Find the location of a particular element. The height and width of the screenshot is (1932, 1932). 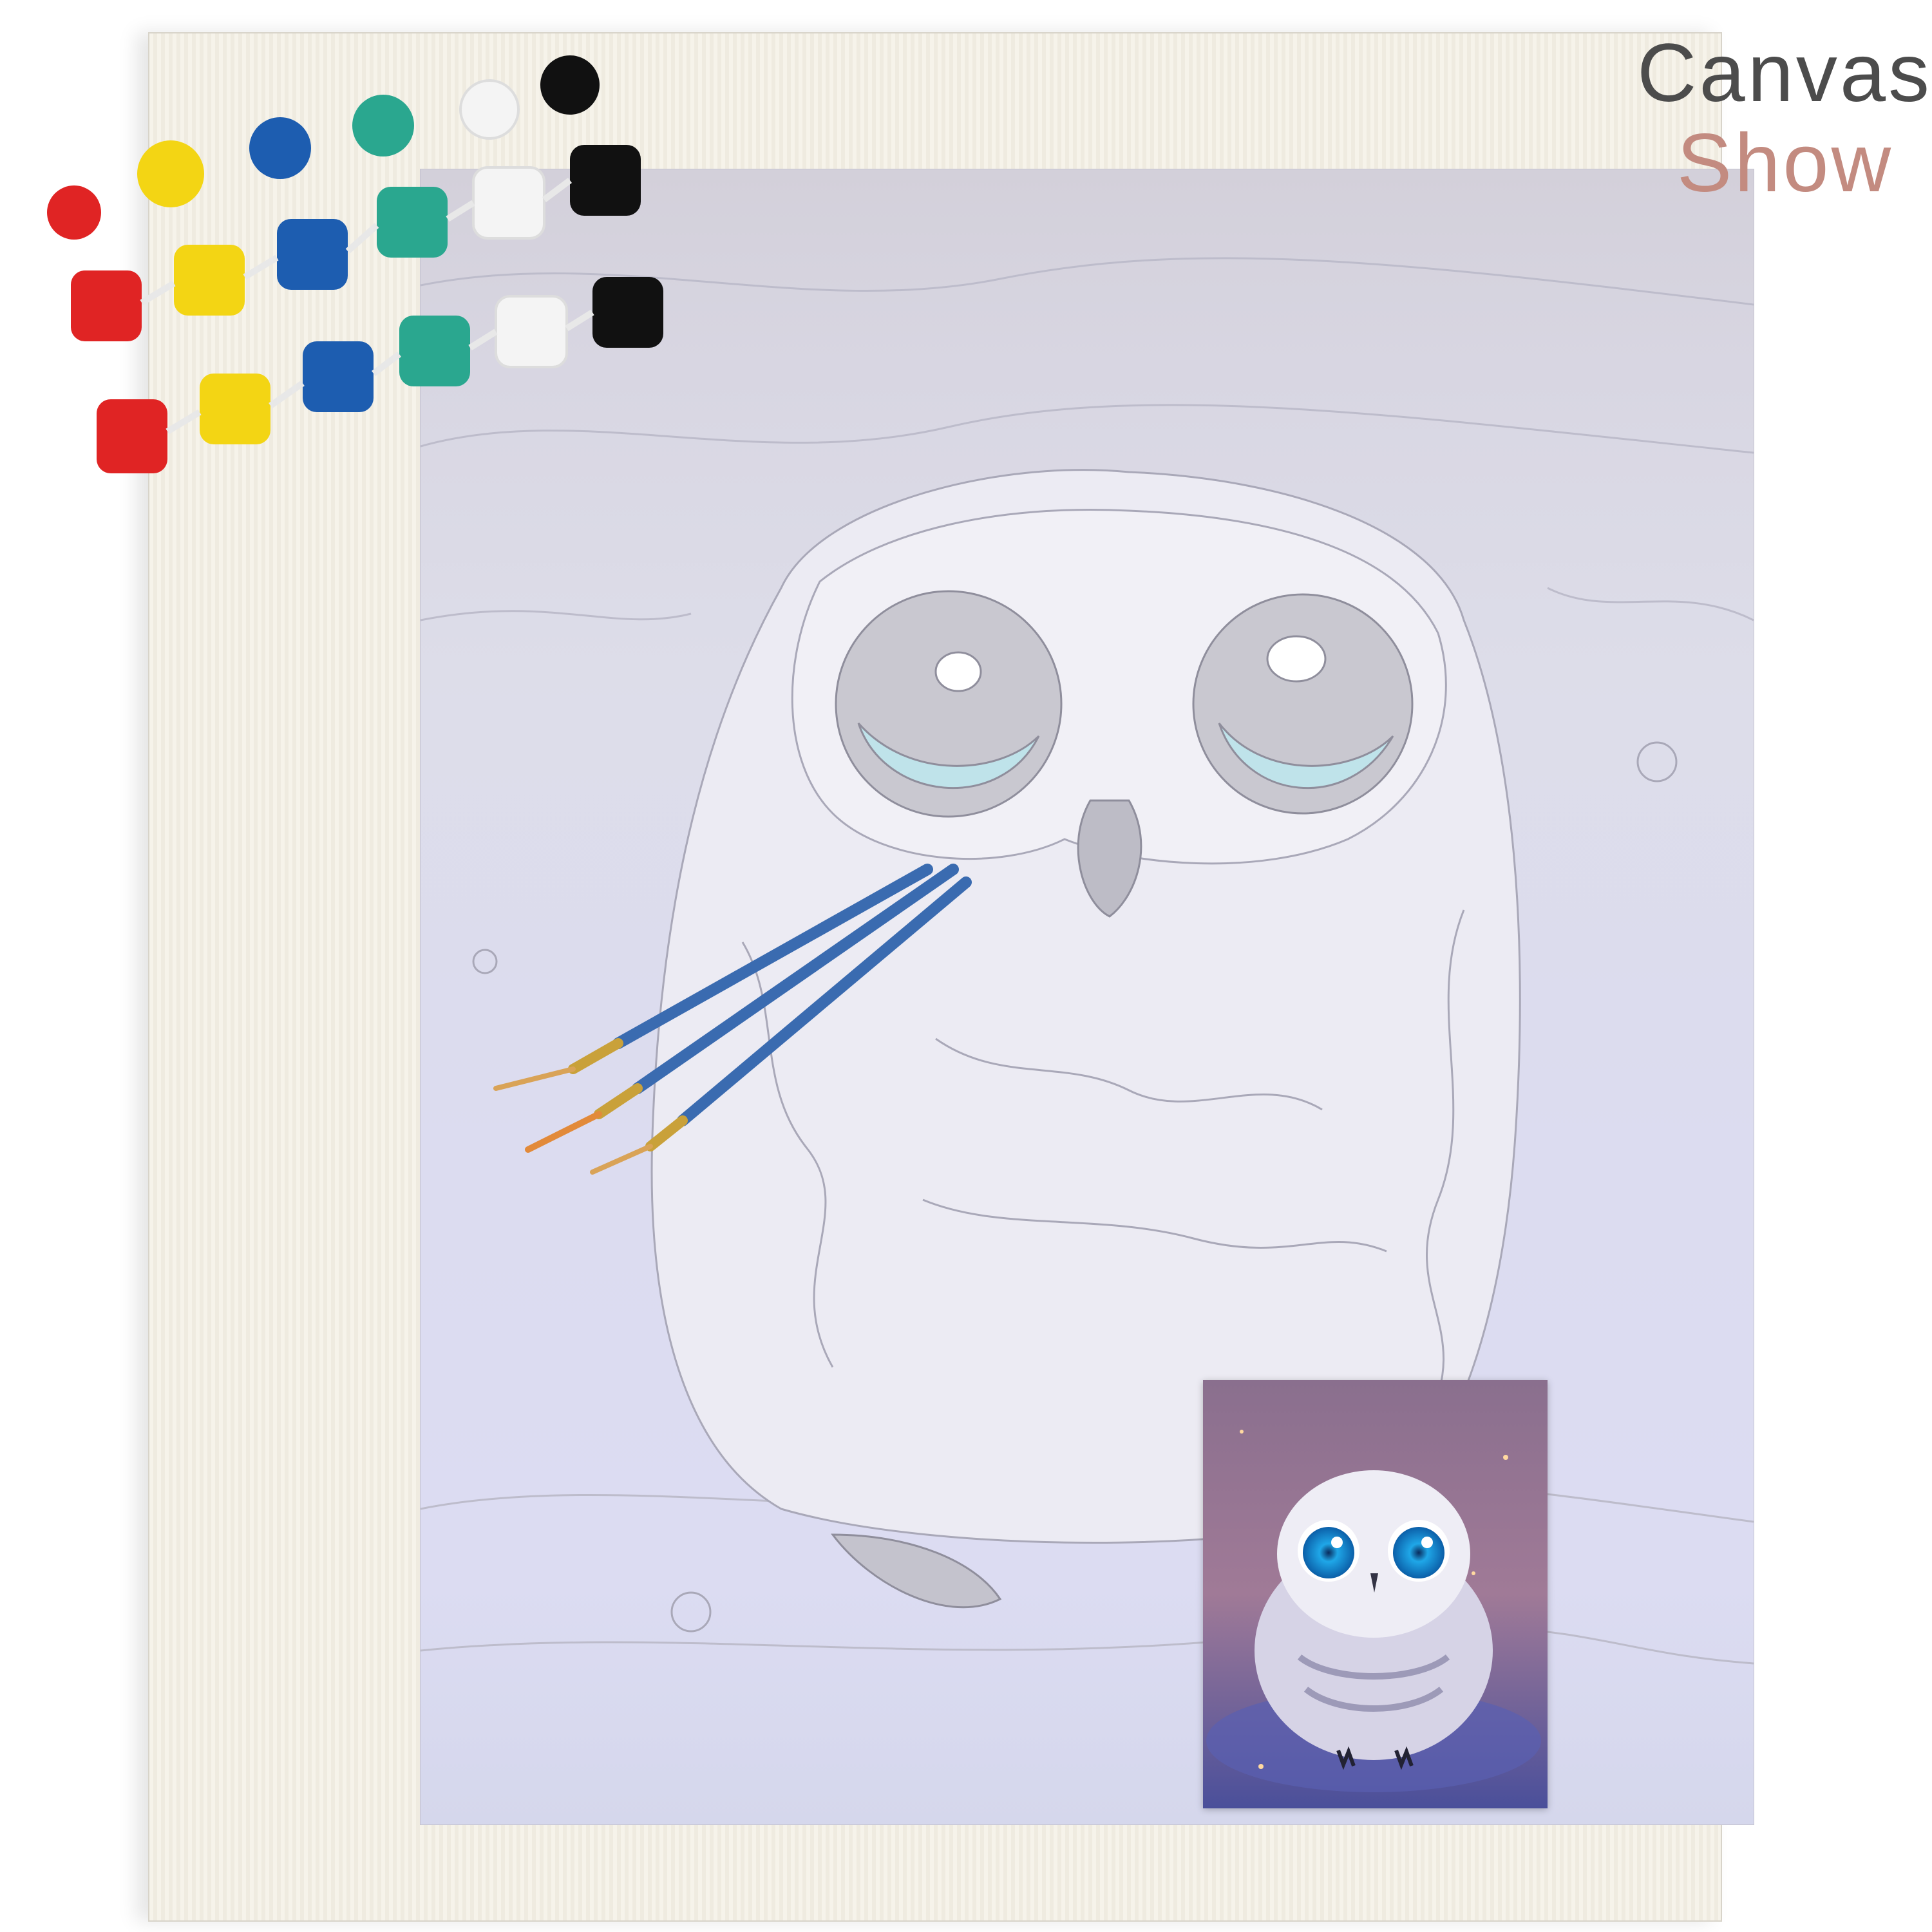

owl-reference-image is located at coordinates (1376, 1594).